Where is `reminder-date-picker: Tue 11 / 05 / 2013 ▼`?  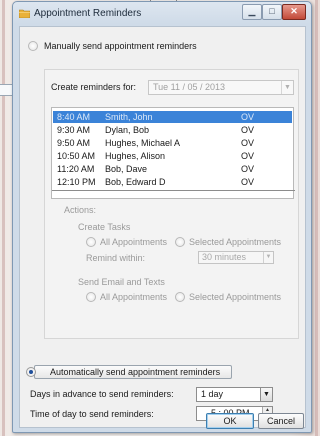
reminder-date-picker: Tue 11 / 05 / 2013 ▼ is located at coordinates (221, 87).